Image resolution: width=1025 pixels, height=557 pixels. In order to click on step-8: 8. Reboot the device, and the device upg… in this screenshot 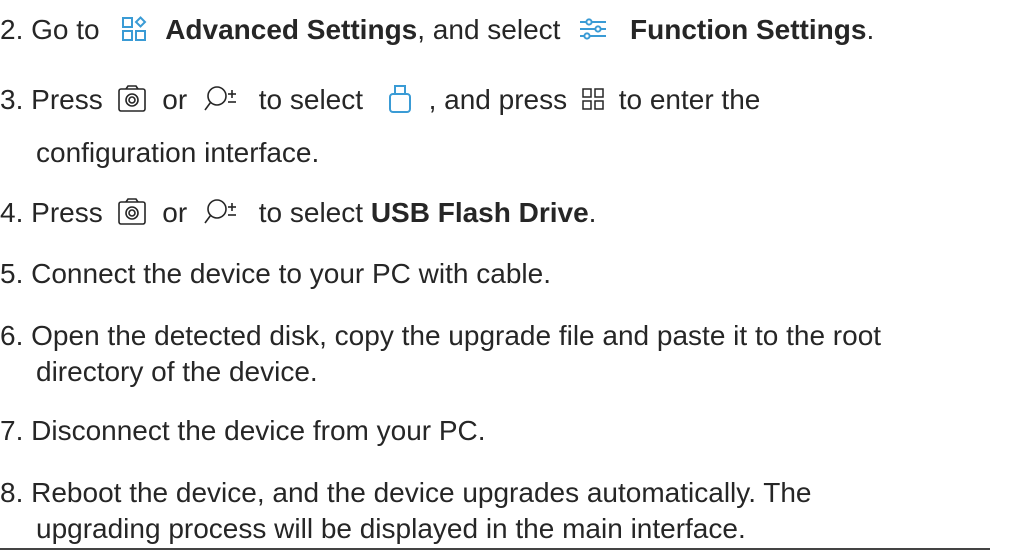, I will do `click(406, 493)`.